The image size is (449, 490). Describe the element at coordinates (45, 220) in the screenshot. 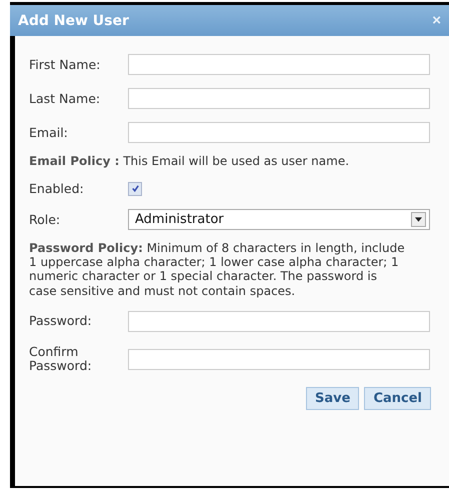

I see `field-label: Role:` at that location.